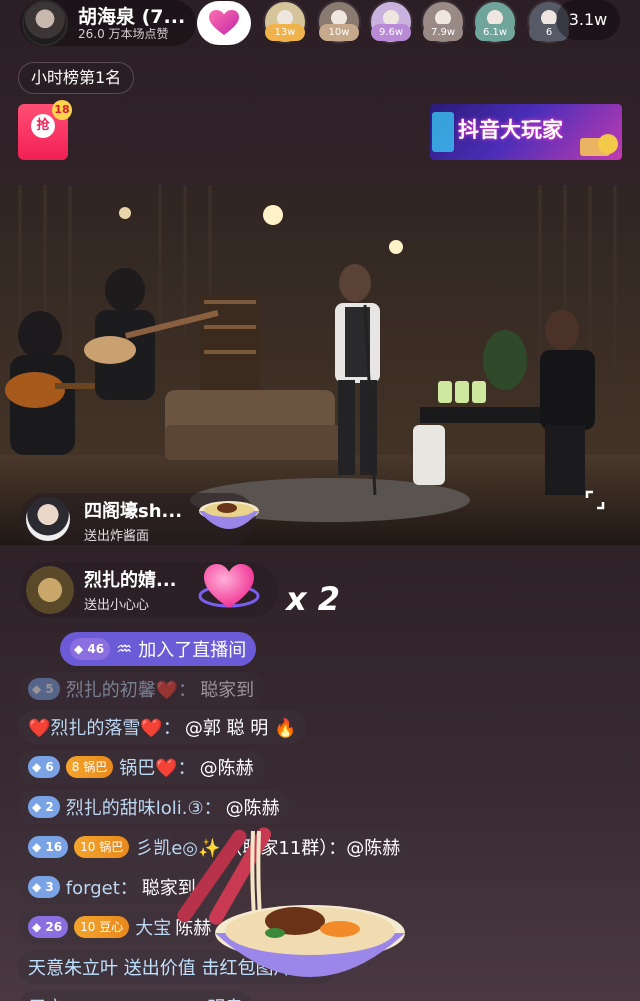 The height and width of the screenshot is (1001, 640). What do you see at coordinates (45, 23) in the screenshot?
I see `host-avatar` at bounding box center [45, 23].